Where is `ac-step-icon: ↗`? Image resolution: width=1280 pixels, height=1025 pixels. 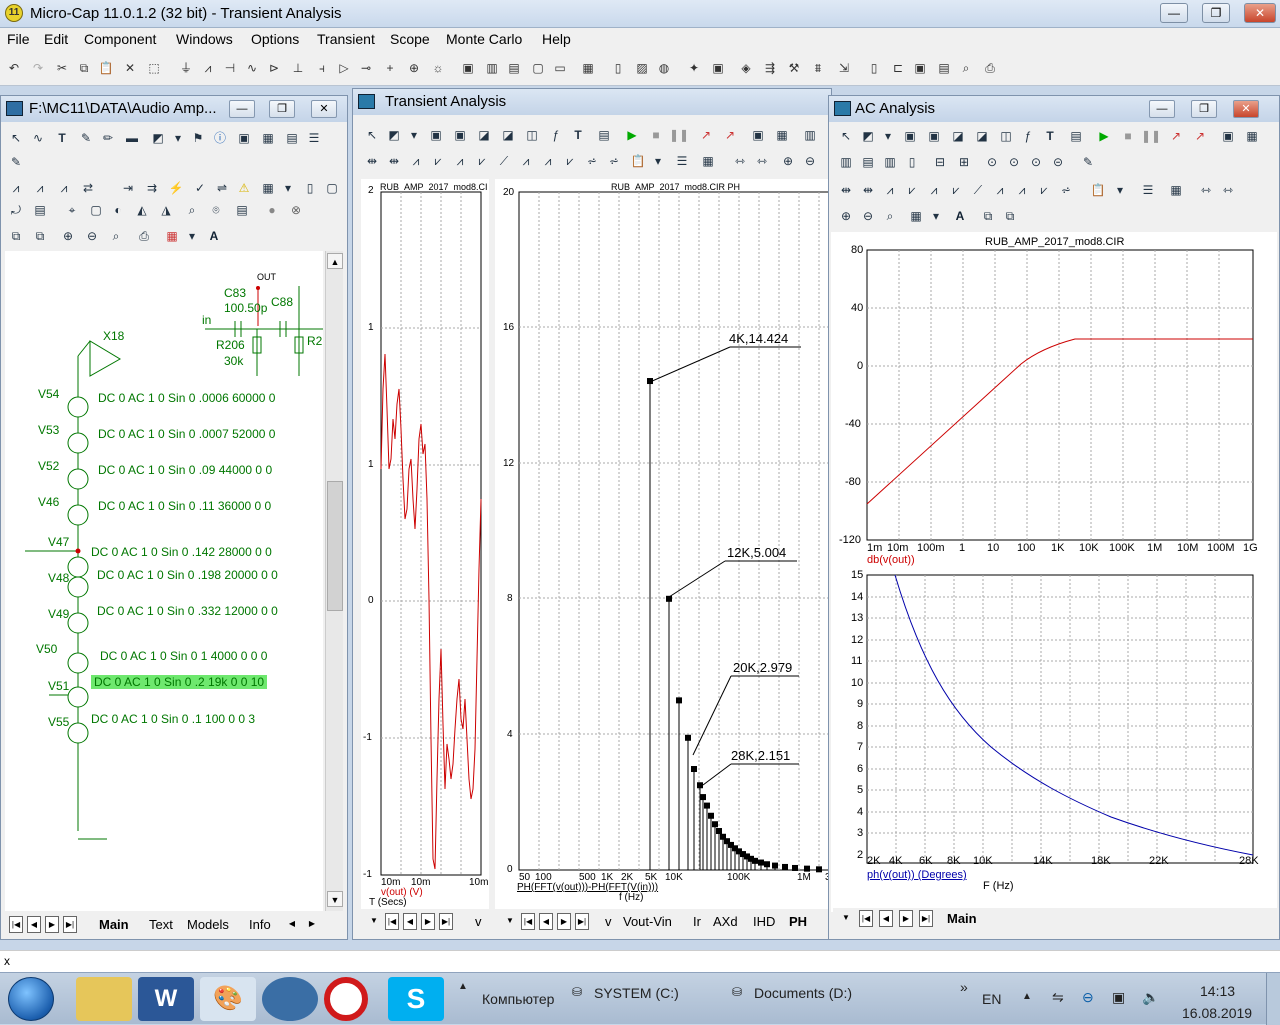 ac-step-icon: ↗ is located at coordinates (1176, 136).